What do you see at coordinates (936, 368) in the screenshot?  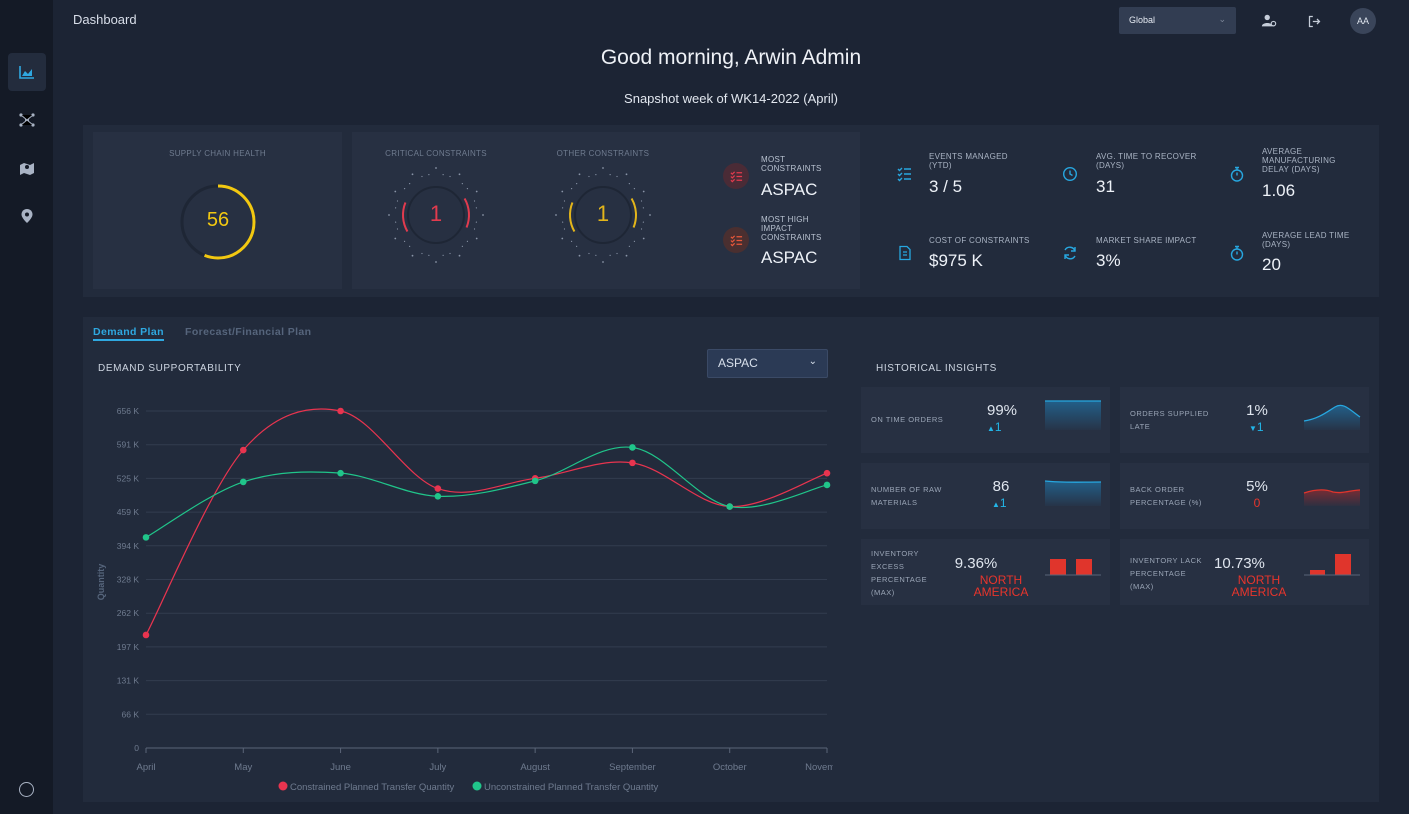 I see `historical-insights-title: HISTORICAL INSIGHTS` at bounding box center [936, 368].